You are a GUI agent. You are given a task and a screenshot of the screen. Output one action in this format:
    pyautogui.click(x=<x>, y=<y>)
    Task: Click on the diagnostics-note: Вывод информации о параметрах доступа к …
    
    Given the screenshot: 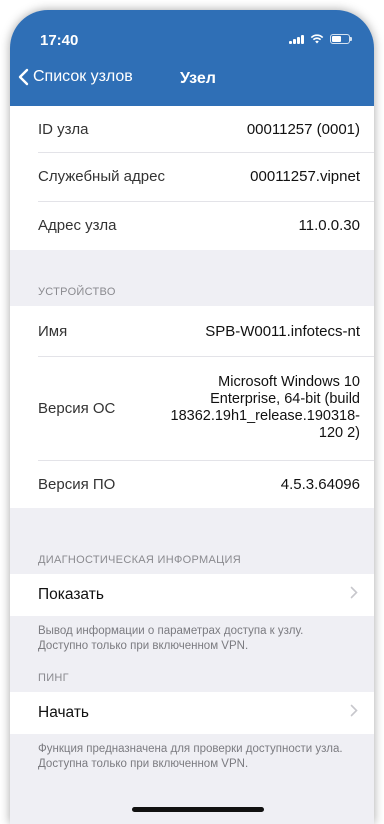 What is the action you would take?
    pyautogui.click(x=171, y=638)
    